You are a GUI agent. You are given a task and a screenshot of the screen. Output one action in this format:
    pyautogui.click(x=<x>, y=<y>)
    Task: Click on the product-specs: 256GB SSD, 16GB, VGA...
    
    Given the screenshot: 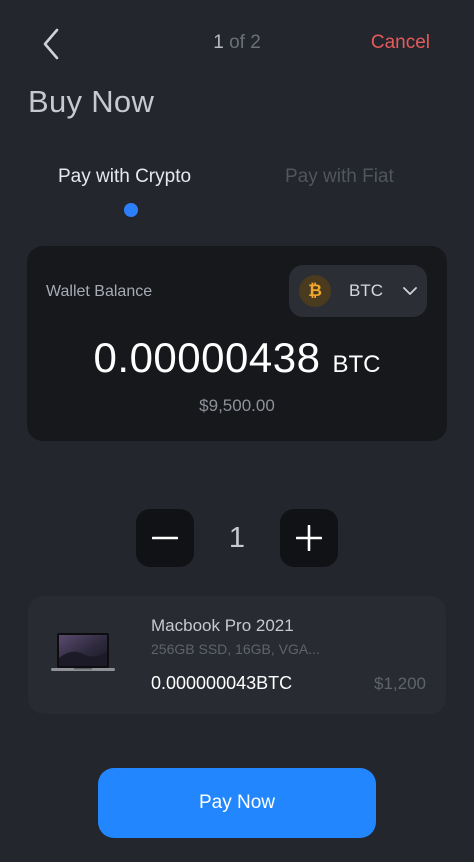 What is the action you would take?
    pyautogui.click(x=235, y=649)
    